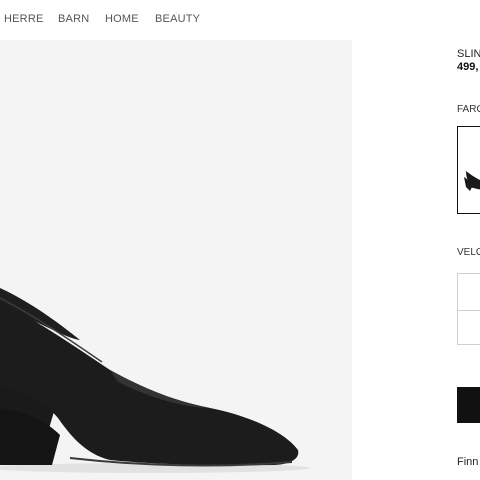  What do you see at coordinates (468, 109) in the screenshot?
I see `color-label: FARG` at bounding box center [468, 109].